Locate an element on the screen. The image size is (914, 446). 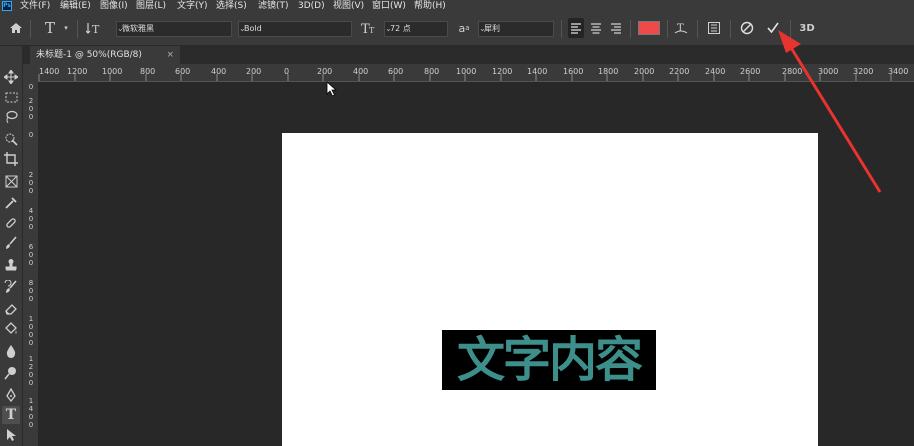
menu-3d: 3D(D) is located at coordinates (311, 6).